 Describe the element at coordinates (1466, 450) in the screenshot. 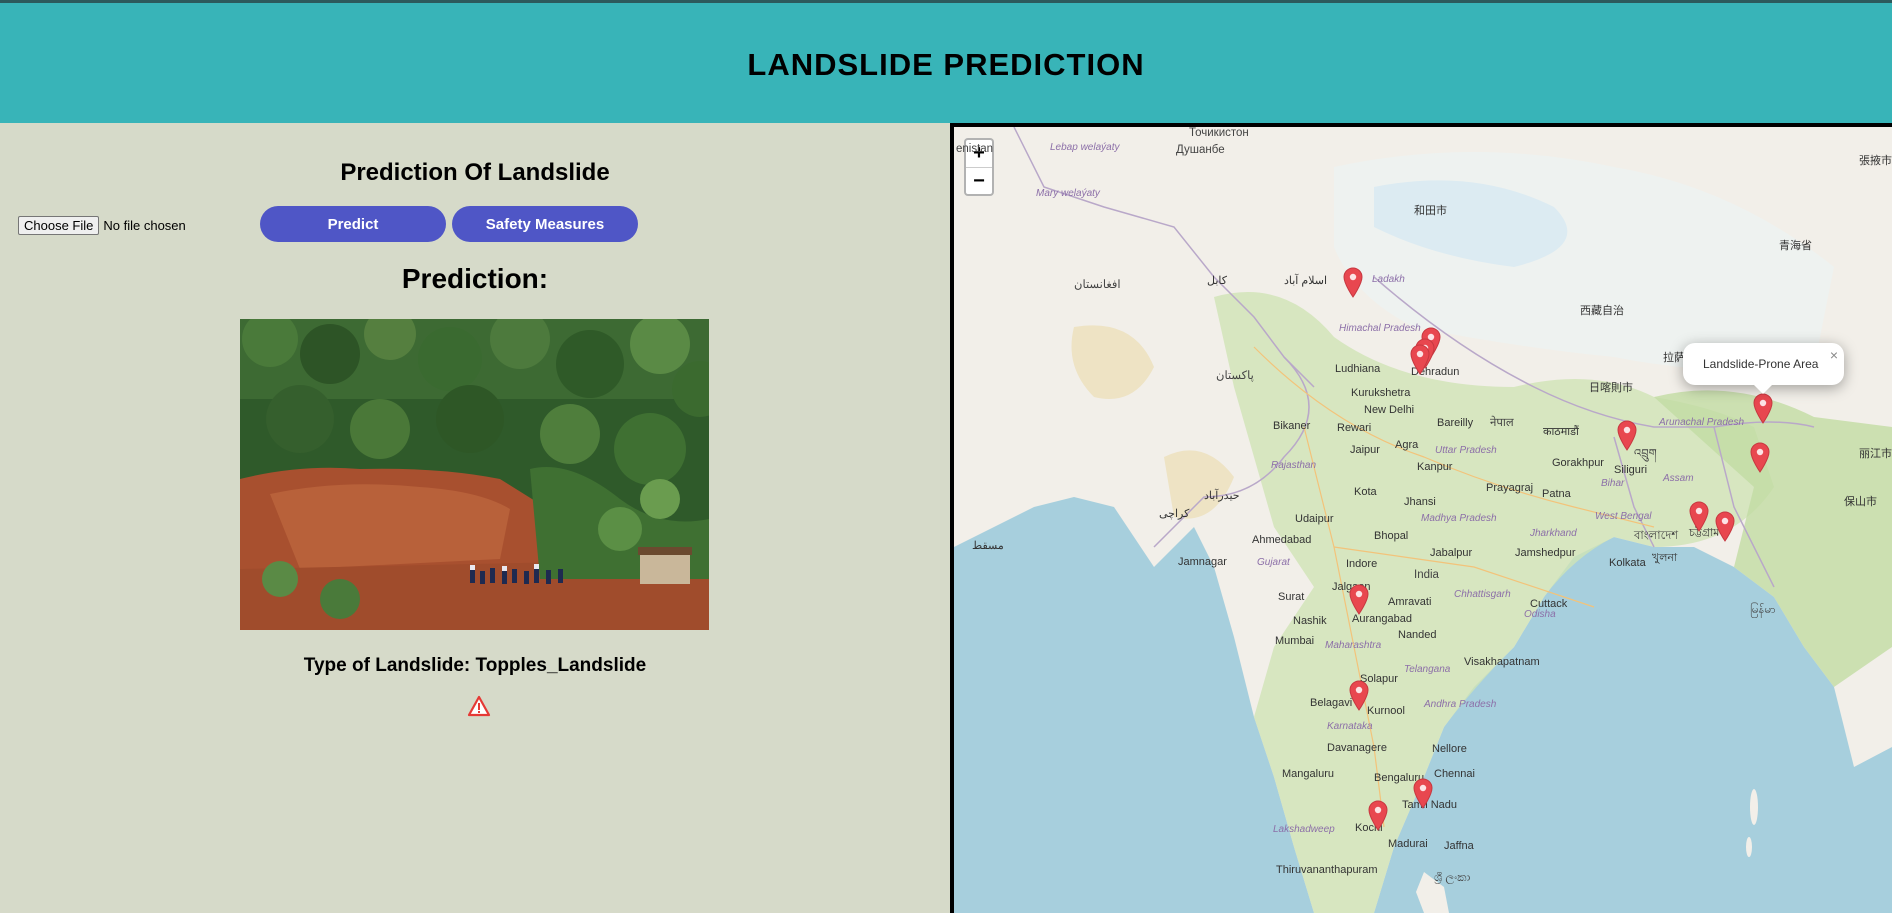

I see `map-label: Uttar Pradesh` at that location.